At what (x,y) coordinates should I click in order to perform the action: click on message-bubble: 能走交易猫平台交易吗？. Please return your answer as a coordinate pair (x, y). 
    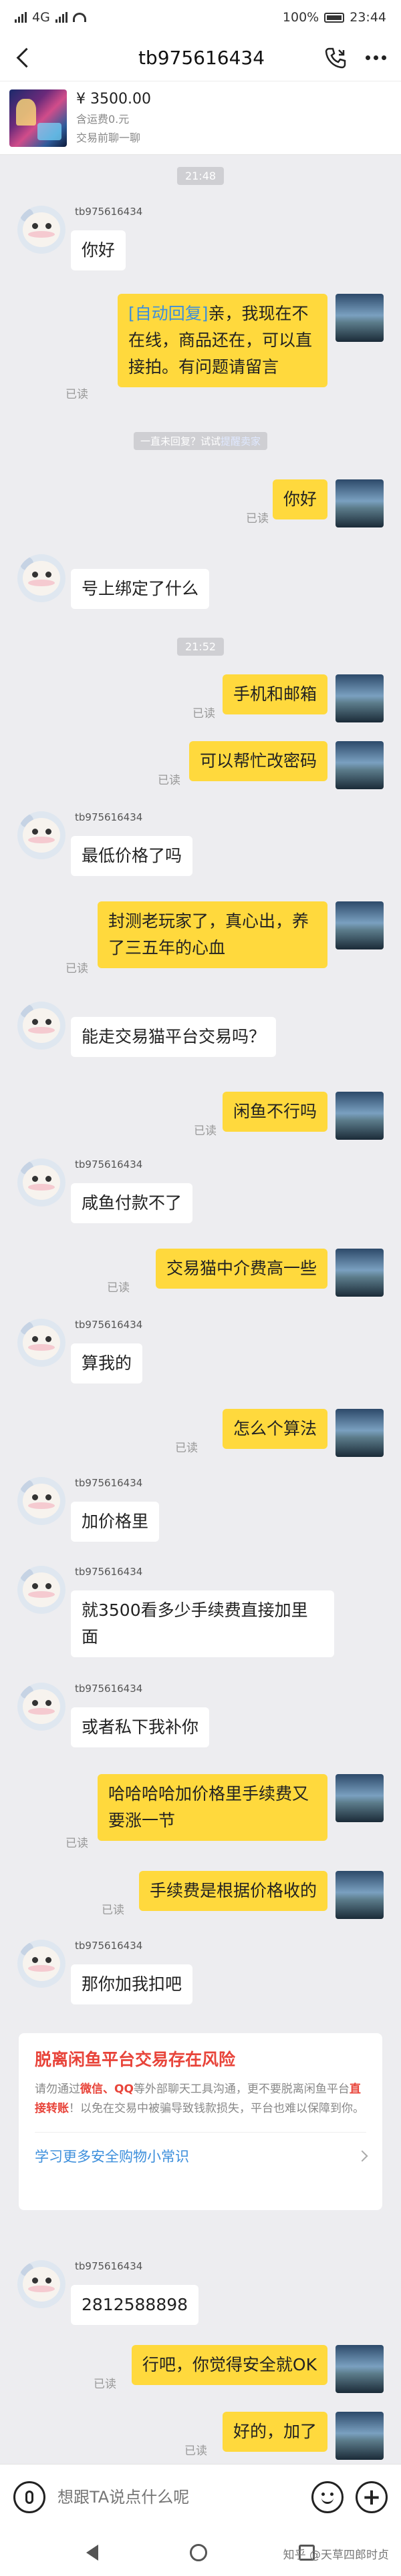
    Looking at the image, I should click on (174, 1037).